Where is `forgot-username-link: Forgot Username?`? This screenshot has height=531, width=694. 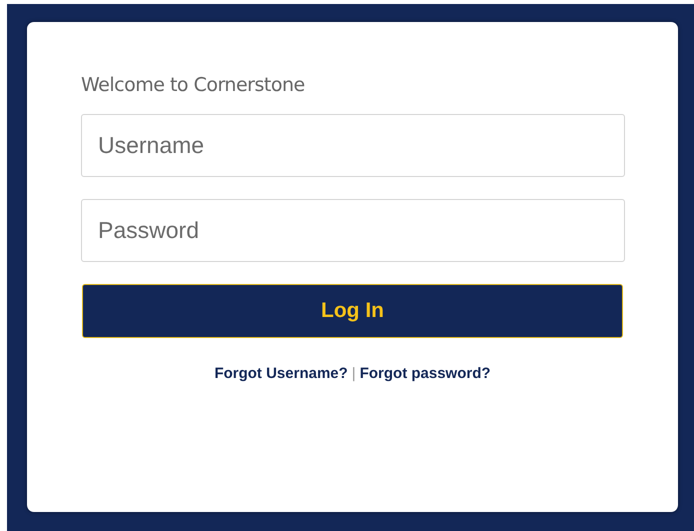
forgot-username-link: Forgot Username? is located at coordinates (281, 373).